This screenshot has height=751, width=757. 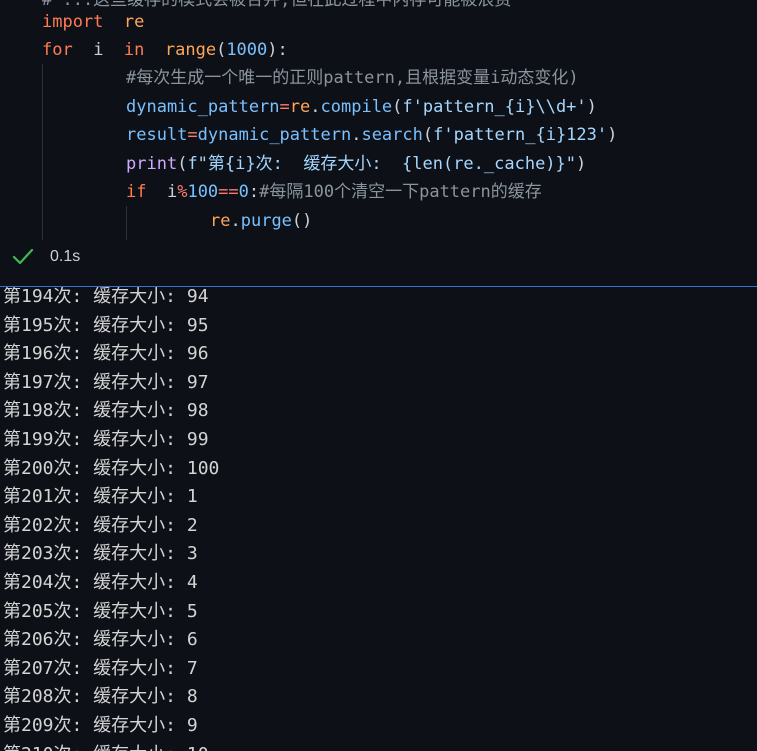 What do you see at coordinates (494, 107) in the screenshot?
I see `code-token: f'pattern_{i}\\d+'` at bounding box center [494, 107].